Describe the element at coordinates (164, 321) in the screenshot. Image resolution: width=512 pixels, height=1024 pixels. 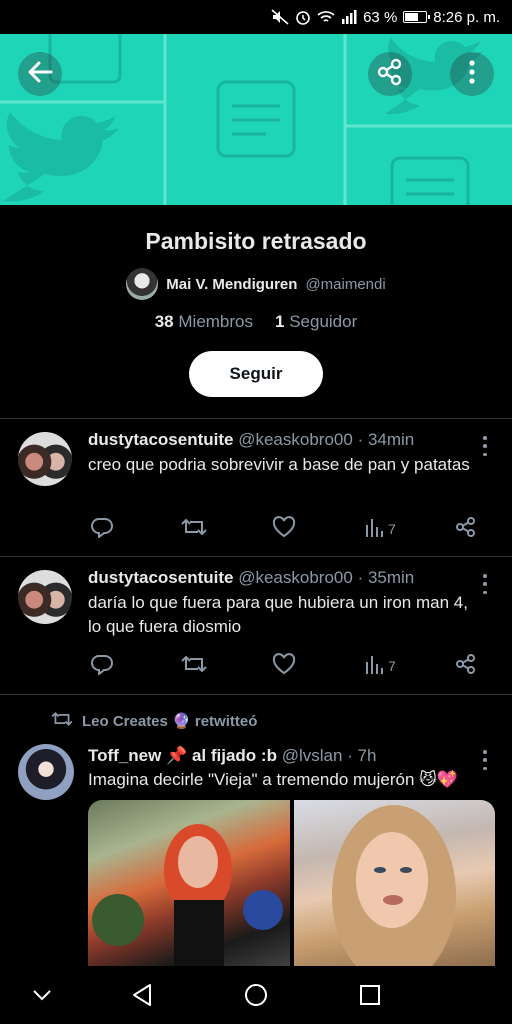
I see `members-count: 38` at that location.